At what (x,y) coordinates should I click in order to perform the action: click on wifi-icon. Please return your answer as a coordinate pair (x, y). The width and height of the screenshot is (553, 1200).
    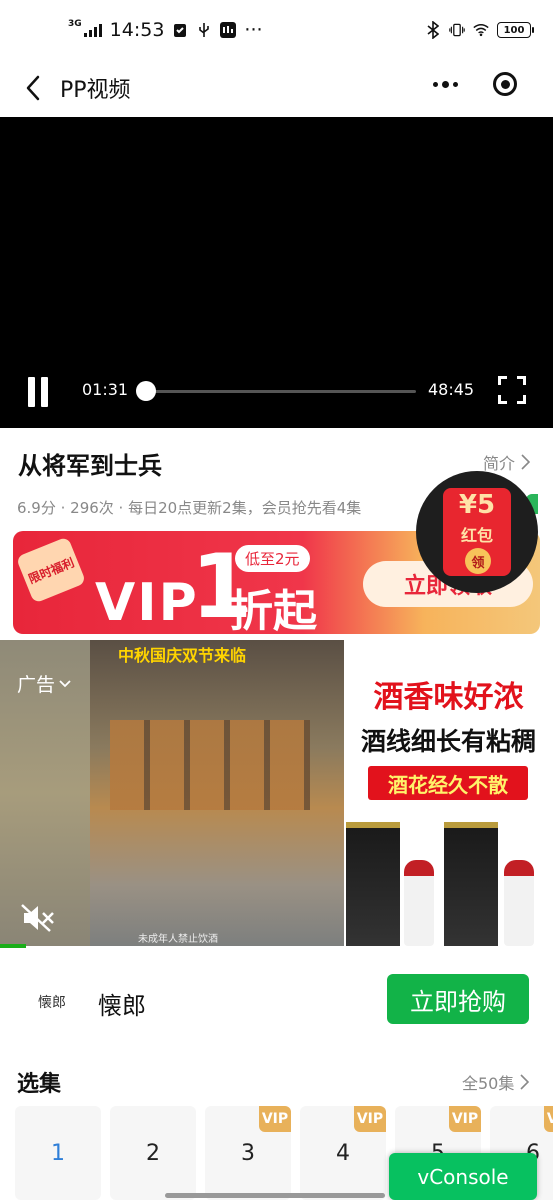
    Looking at the image, I should click on (481, 30).